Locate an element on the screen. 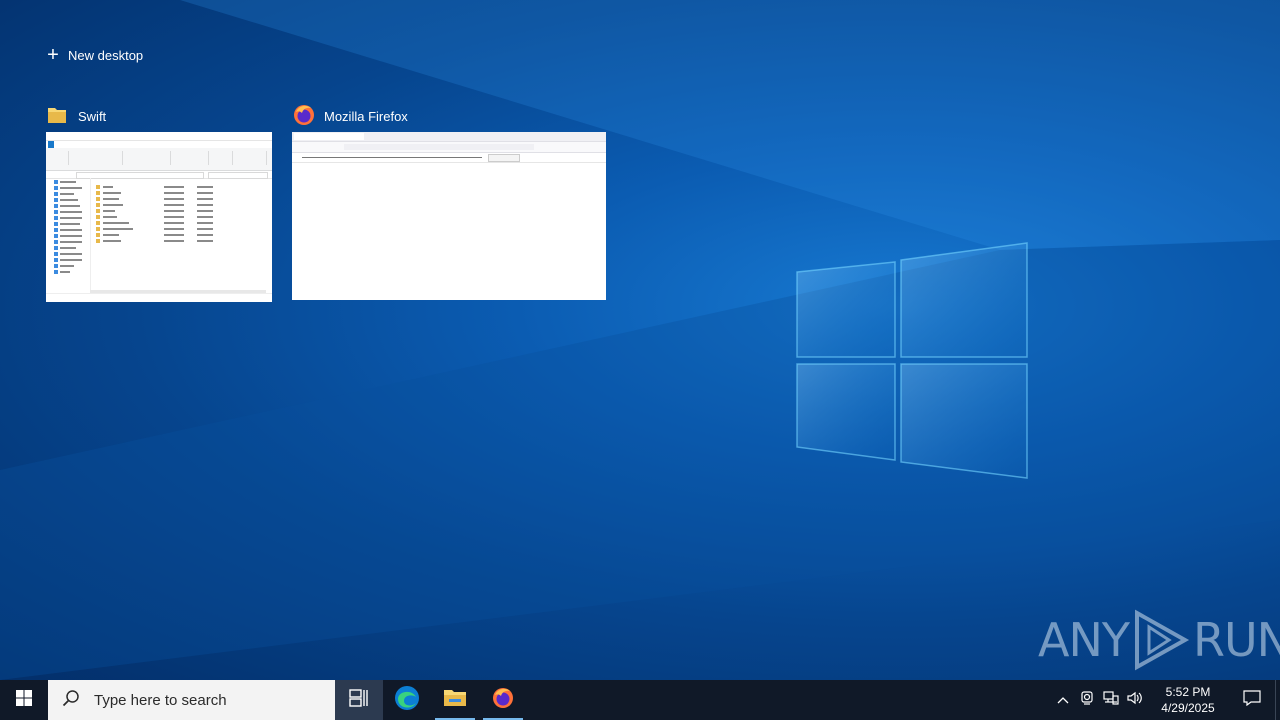 Image resolution: width=1280 pixels, height=720 pixels. start-button is located at coordinates (24, 700).